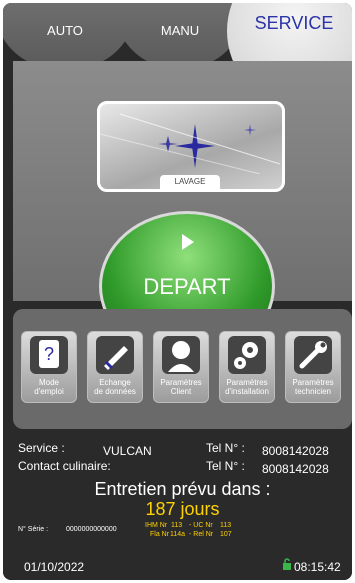  Describe the element at coordinates (295, 469) in the screenshot. I see `tel2-value: 8008142028` at that location.